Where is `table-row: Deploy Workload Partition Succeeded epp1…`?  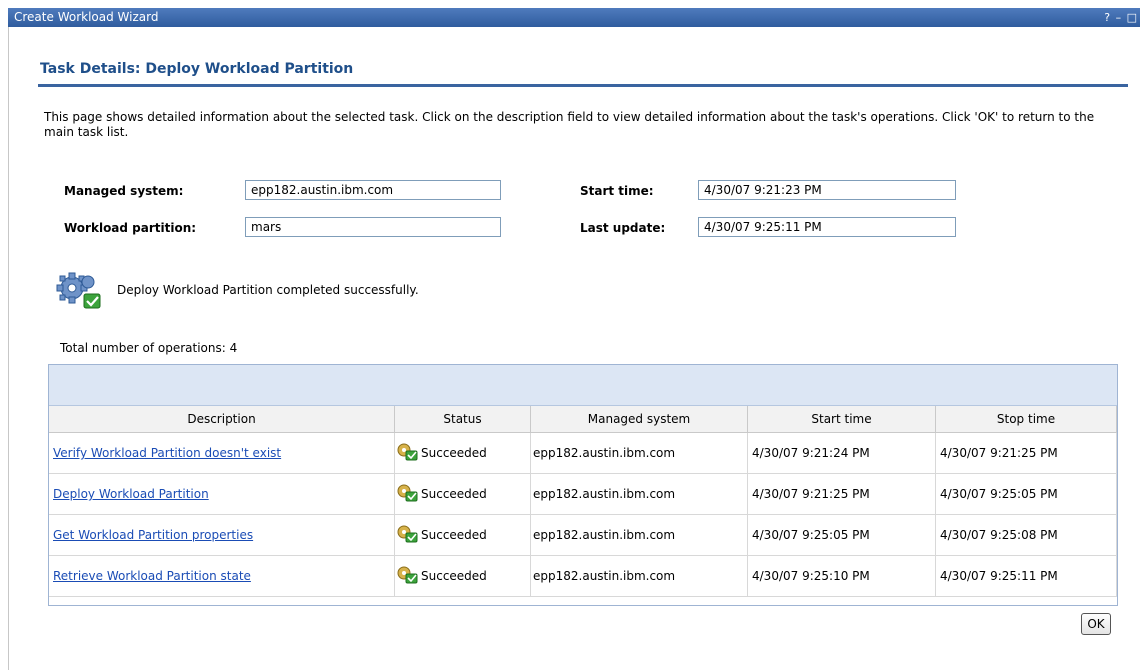 table-row: Deploy Workload Partition Succeeded epp1… is located at coordinates (583, 494).